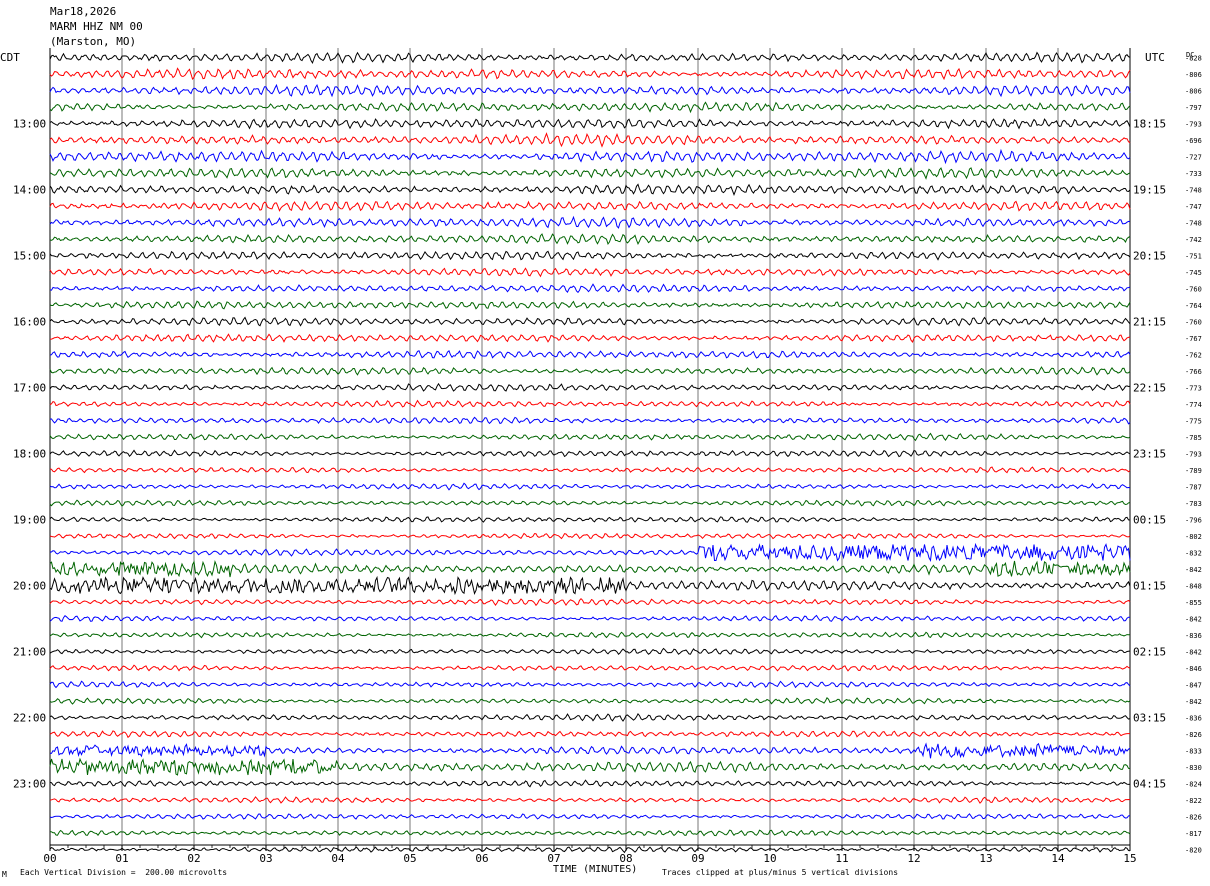 This screenshot has width=1210, height=886. Describe the element at coordinates (913, 858) in the screenshot. I see `x-tick-label: 12` at that location.